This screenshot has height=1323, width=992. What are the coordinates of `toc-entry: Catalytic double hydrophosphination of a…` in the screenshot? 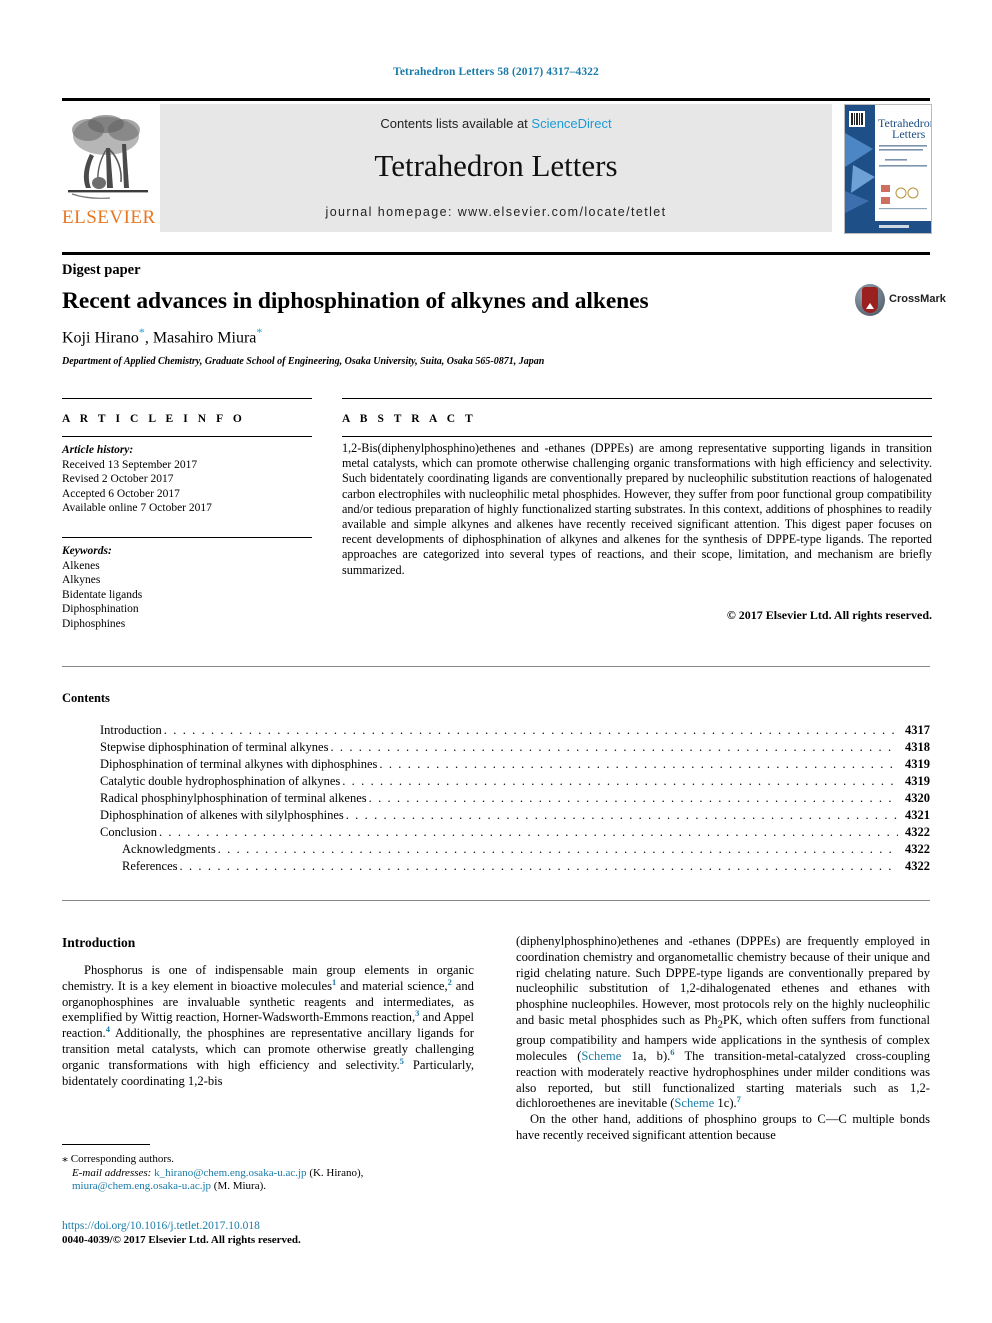 It's located at (515, 782).